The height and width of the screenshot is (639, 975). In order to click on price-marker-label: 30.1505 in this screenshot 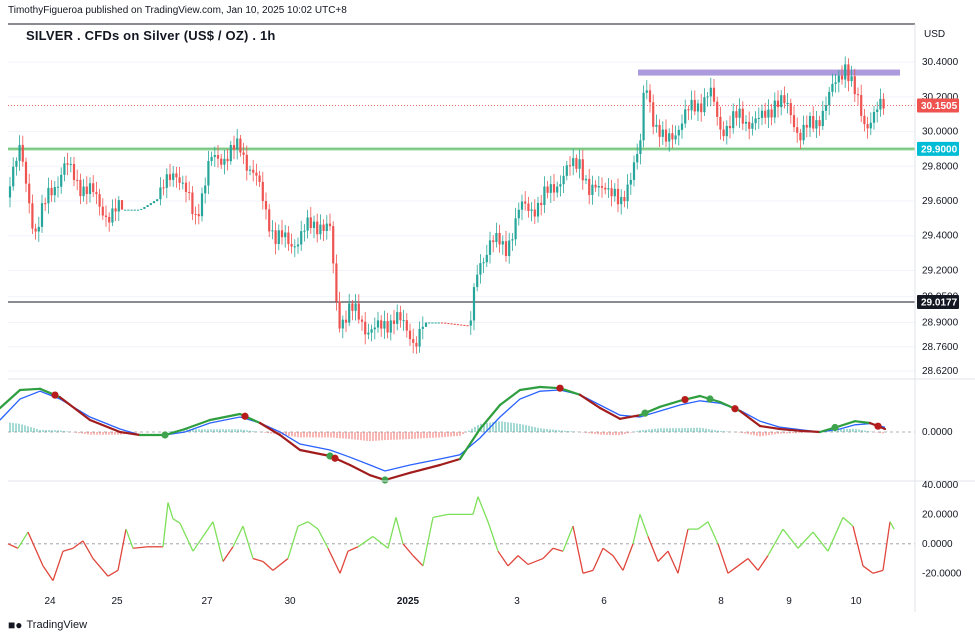, I will do `click(939, 106)`.